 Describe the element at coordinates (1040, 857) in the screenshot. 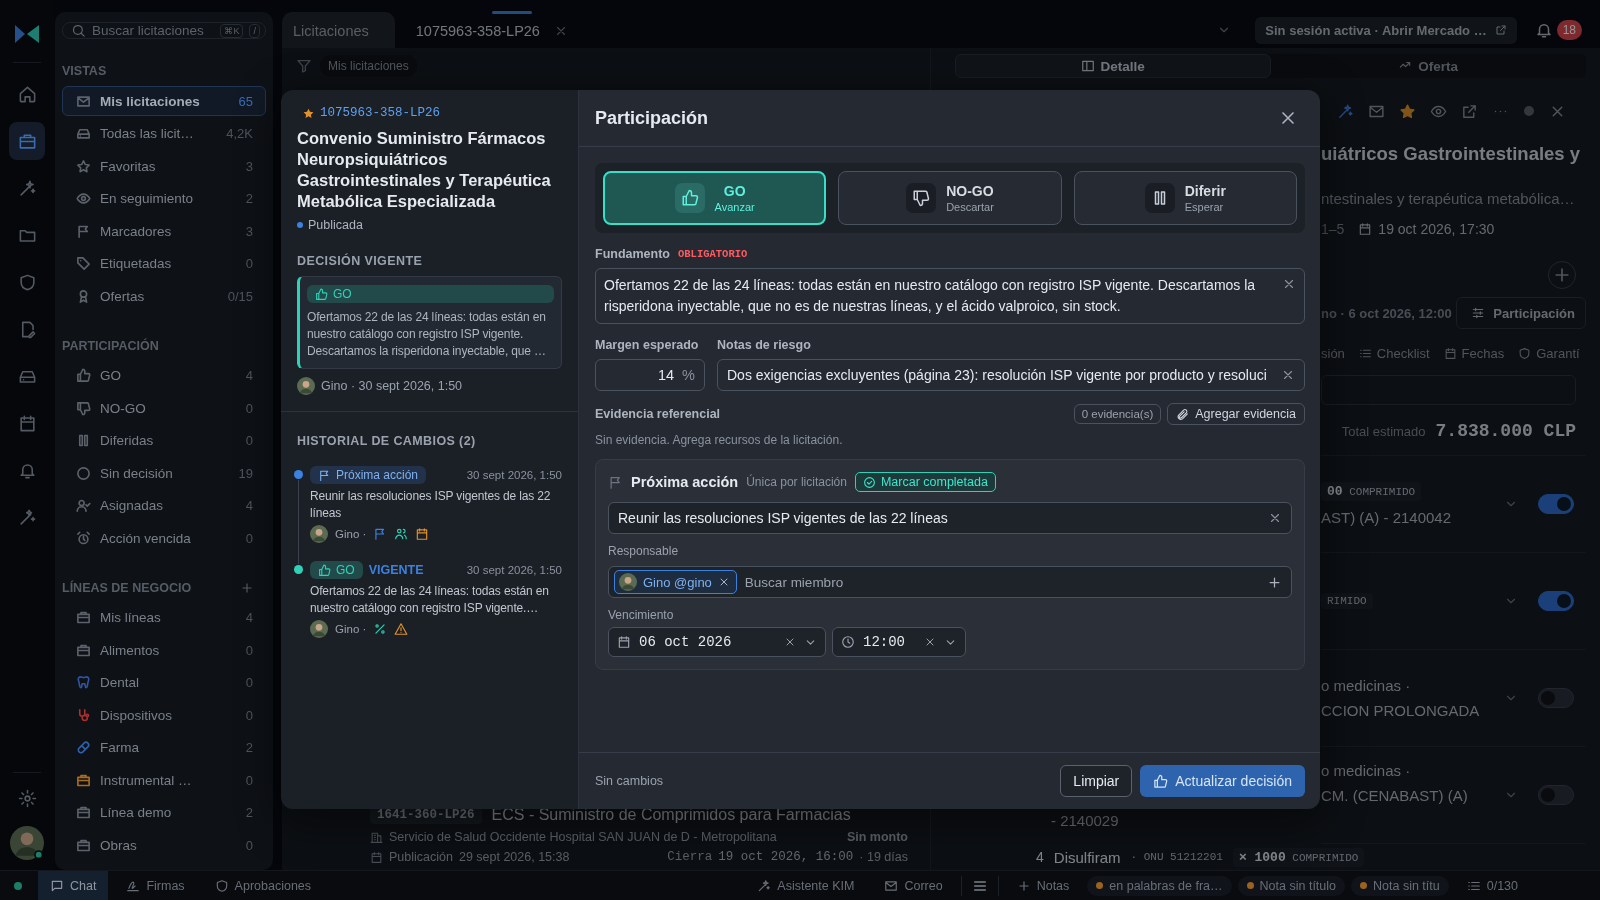

I see `row-number: 4` at that location.